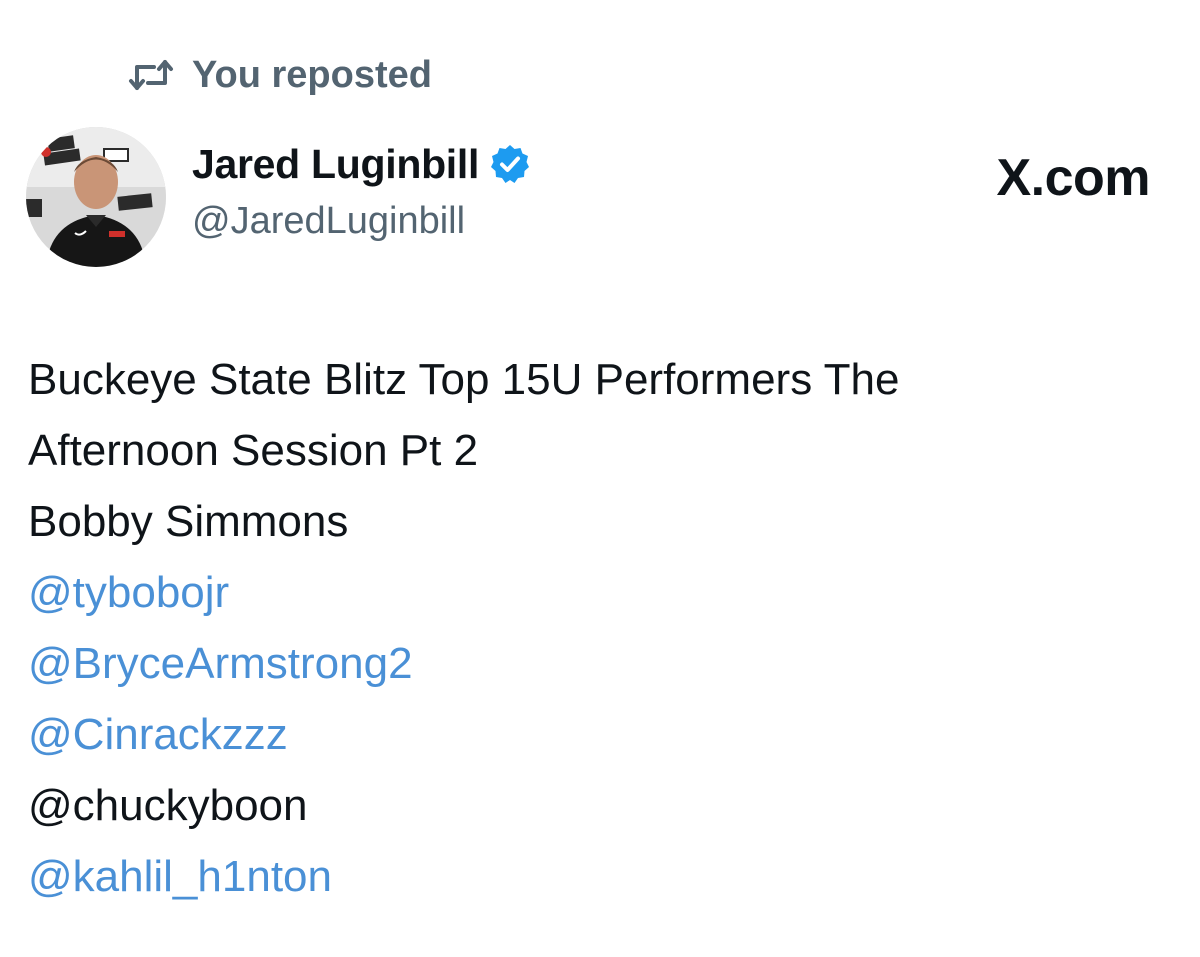  Describe the element at coordinates (1073, 178) in the screenshot. I see `site-label: X.com` at that location.